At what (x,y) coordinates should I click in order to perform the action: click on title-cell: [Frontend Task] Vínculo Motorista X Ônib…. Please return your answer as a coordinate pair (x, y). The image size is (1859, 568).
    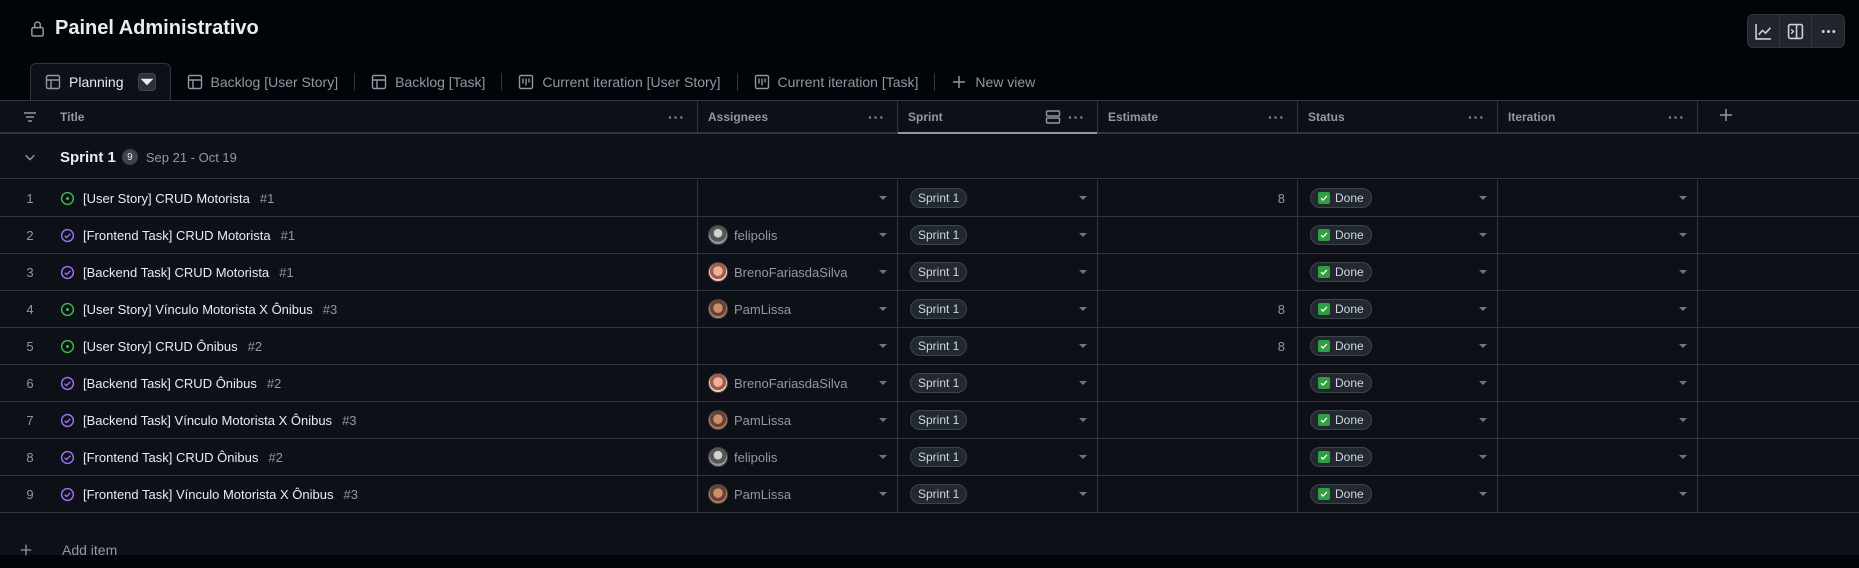
    Looking at the image, I should click on (379, 494).